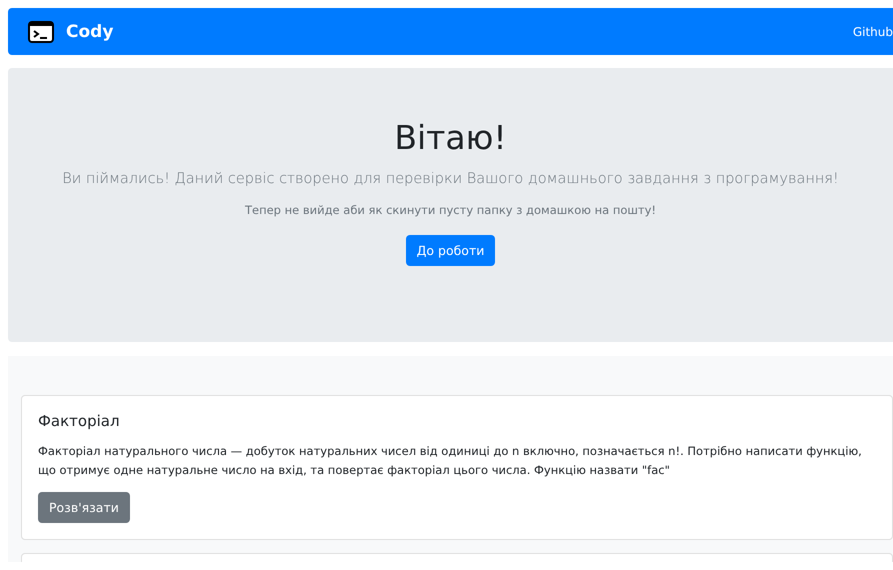 This screenshot has height=570, width=893. I want to click on terminal-icon, so click(41, 31).